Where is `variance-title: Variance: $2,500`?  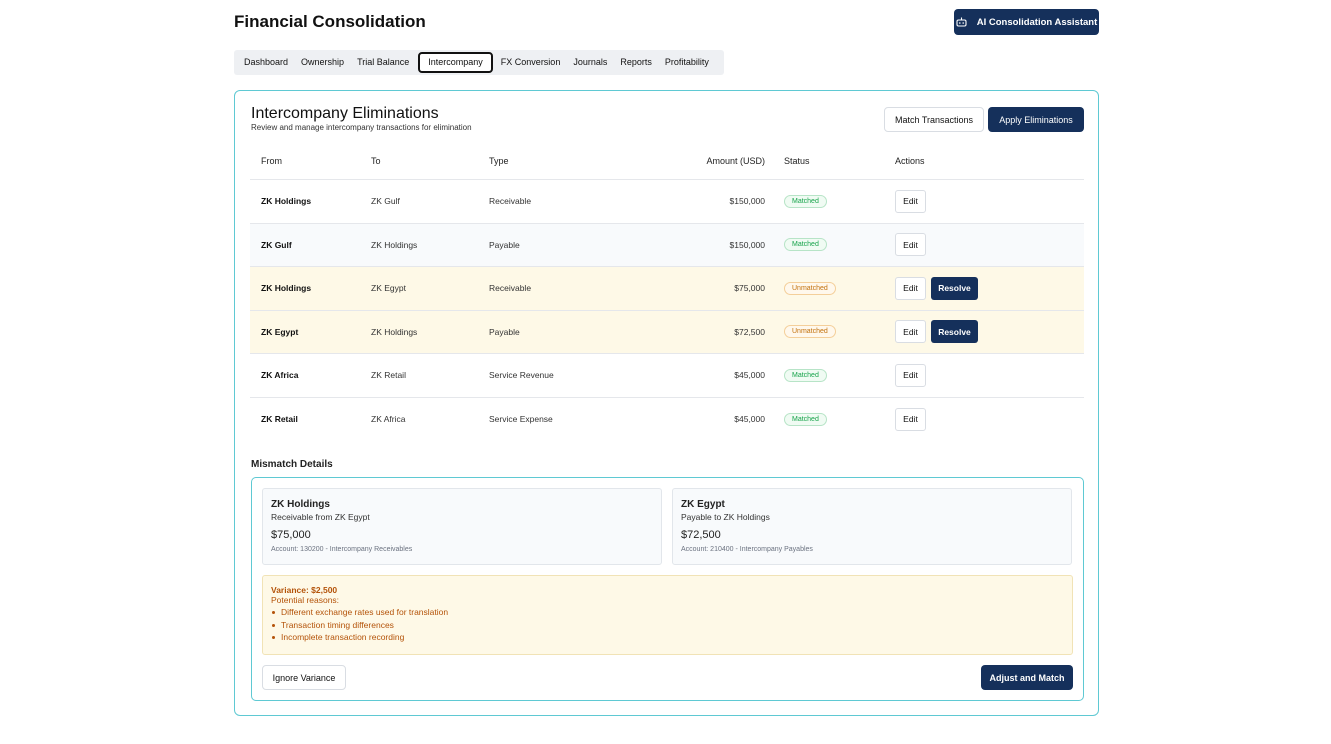 variance-title: Variance: $2,500 is located at coordinates (304, 590).